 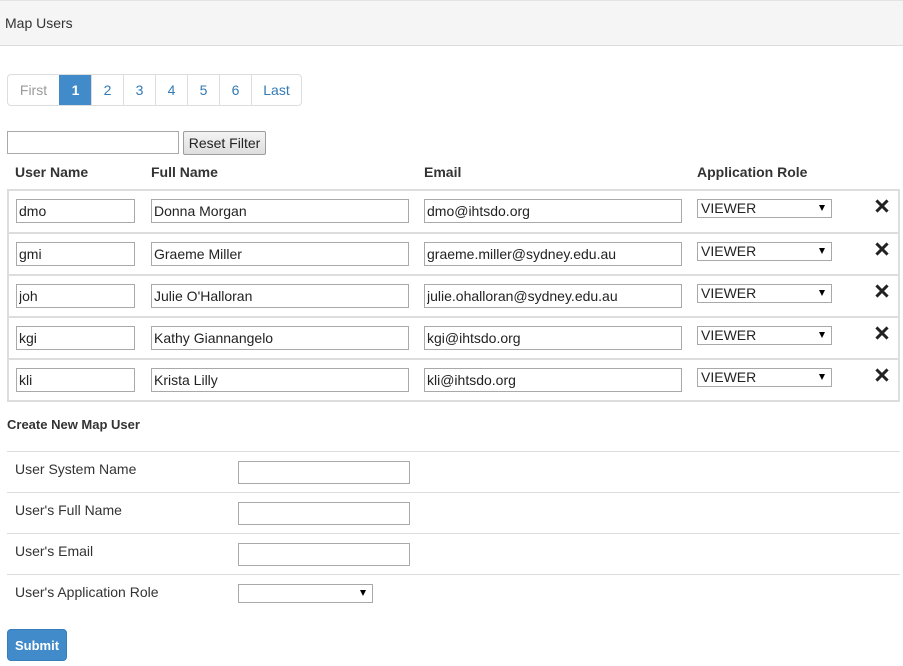 What do you see at coordinates (73, 424) in the screenshot?
I see `create-user-title: Create New Map User` at bounding box center [73, 424].